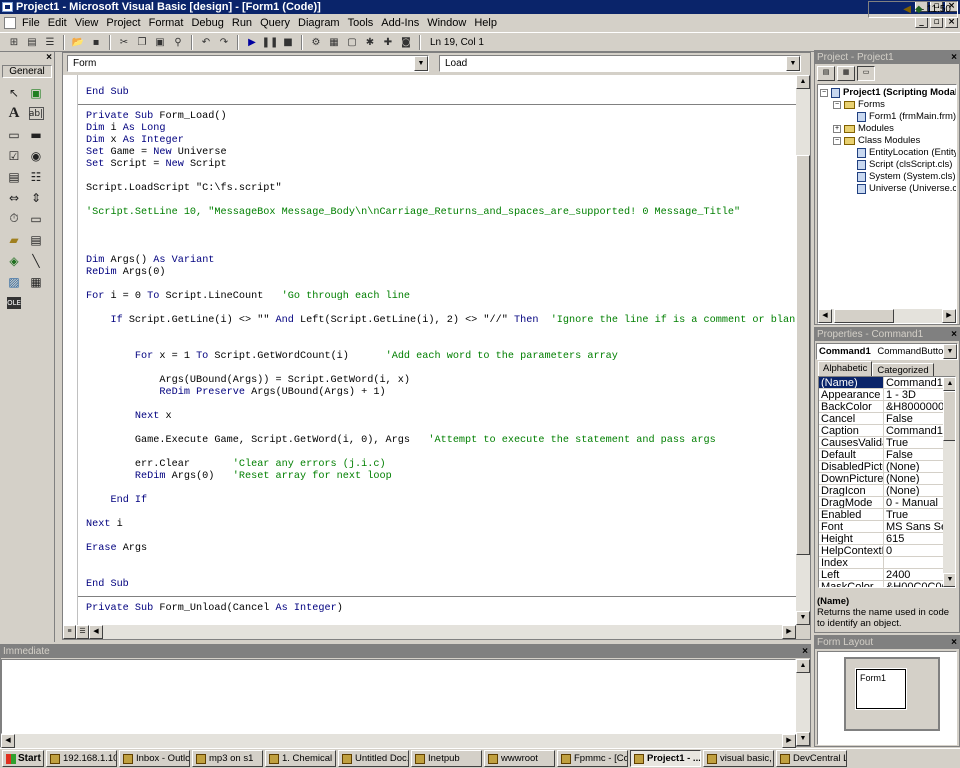 This screenshot has width=960, height=768. Describe the element at coordinates (352, 42) in the screenshot. I see `form-layout-icon: ▢` at that location.